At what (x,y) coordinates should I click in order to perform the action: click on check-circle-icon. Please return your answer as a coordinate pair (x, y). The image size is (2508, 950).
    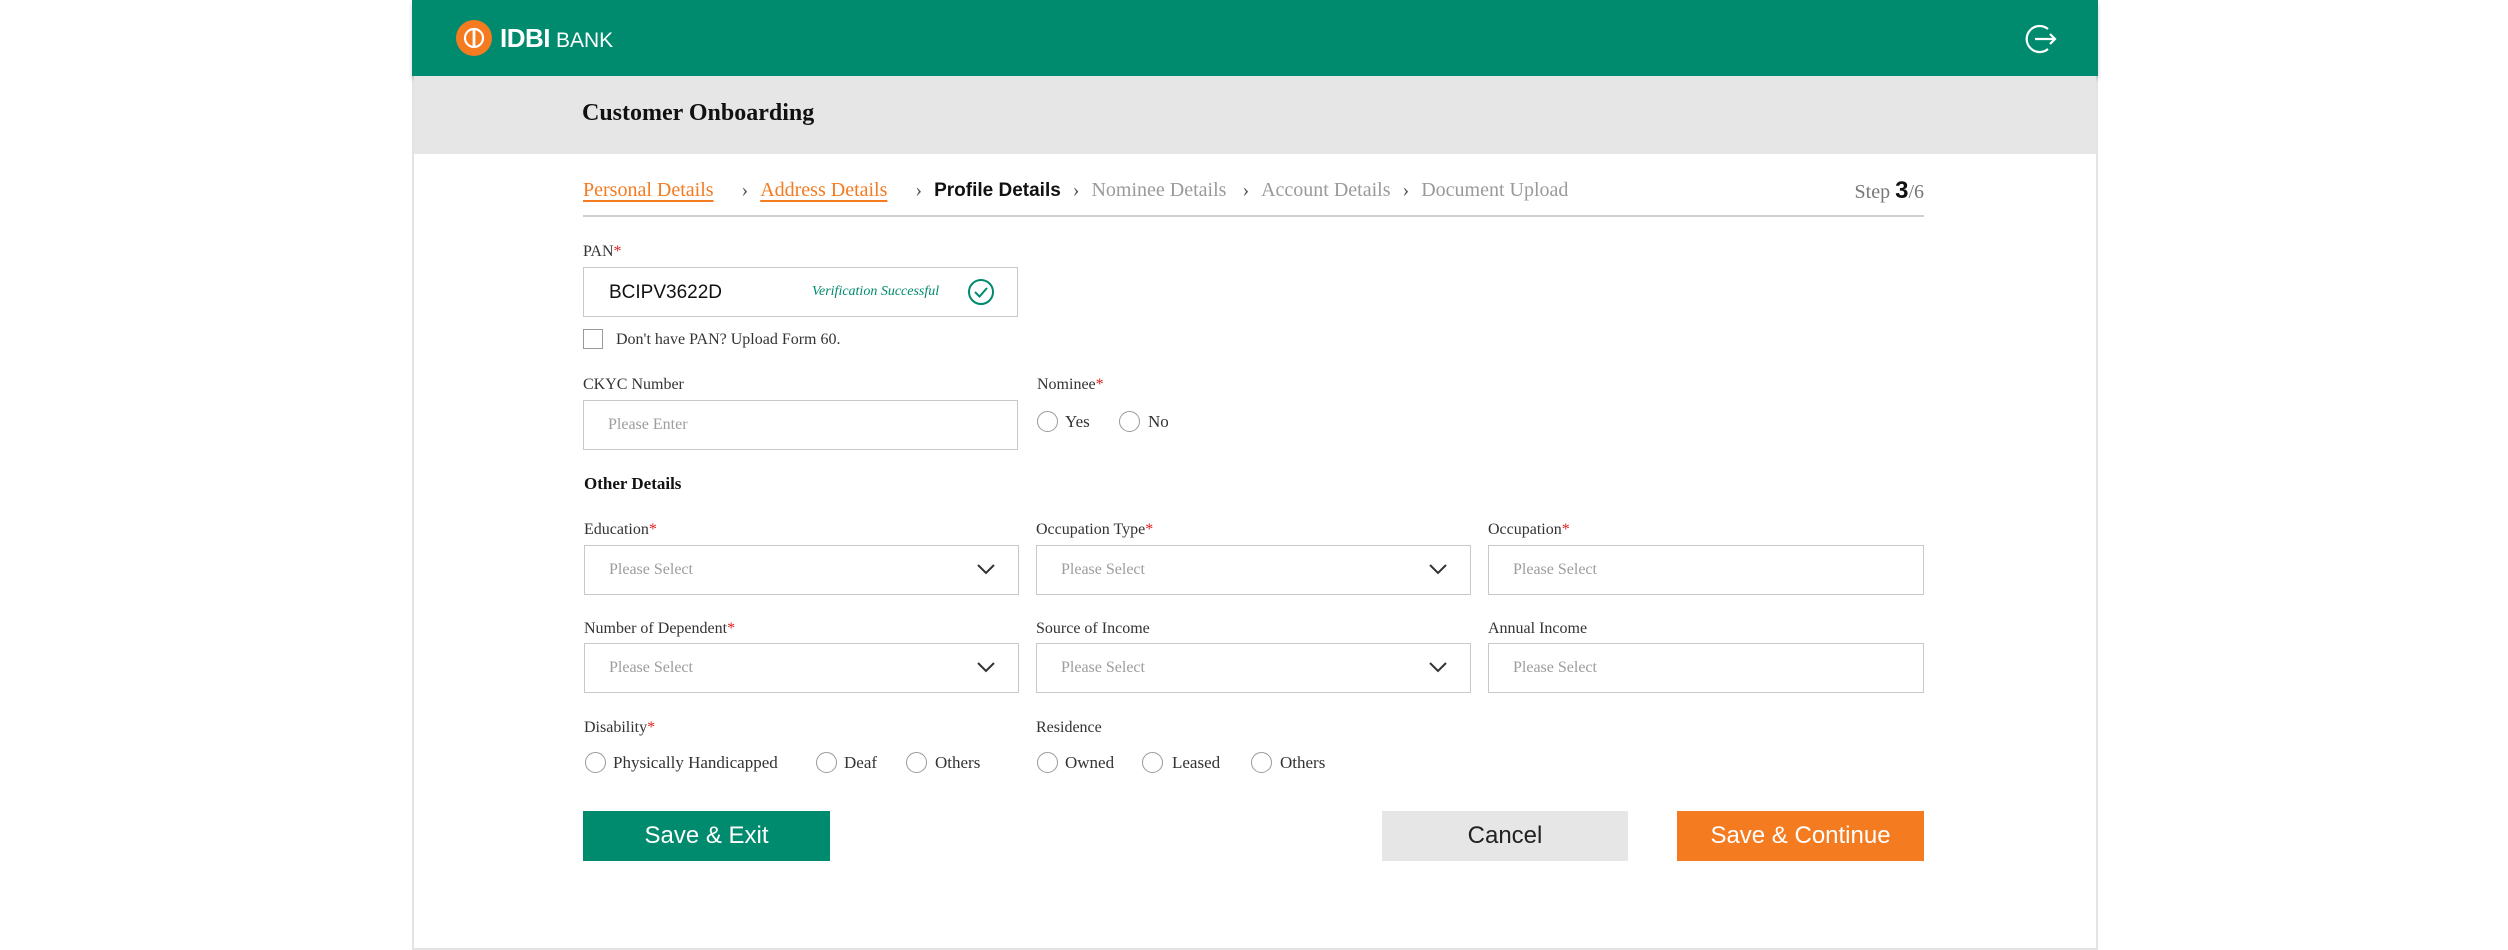
    Looking at the image, I should click on (981, 292).